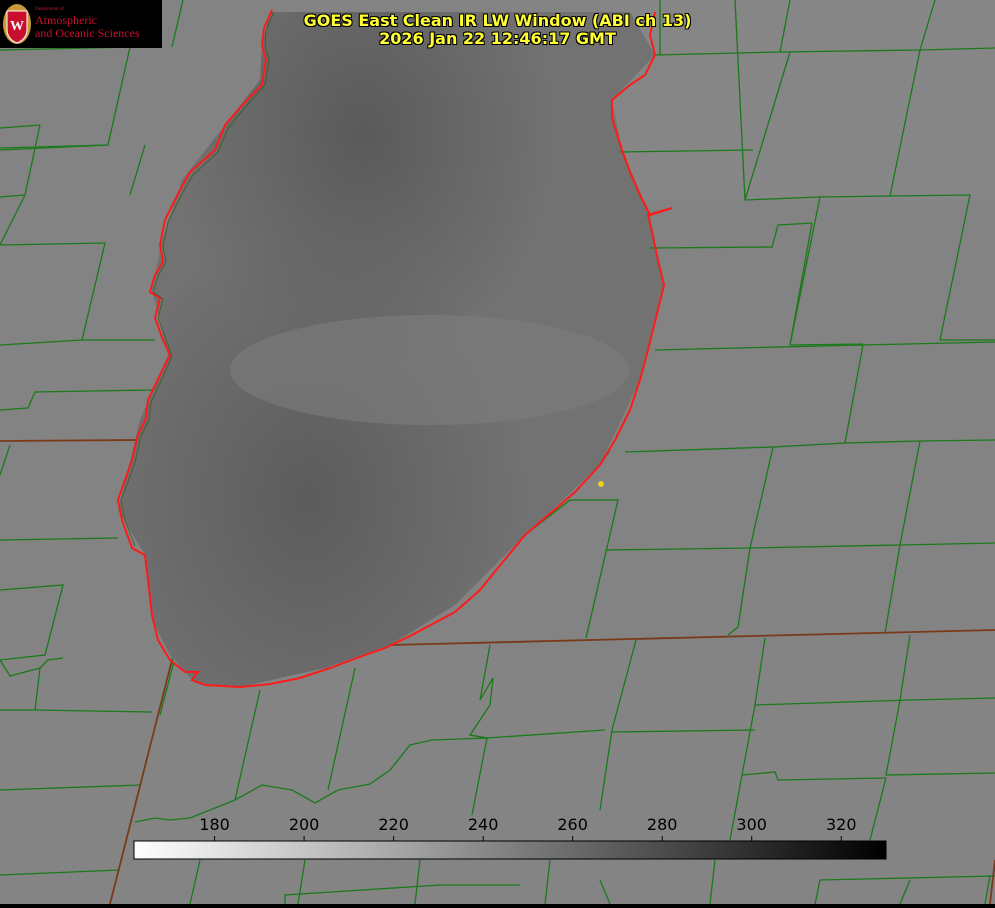 Image resolution: width=995 pixels, height=908 pixels. I want to click on colorbar, so click(510, 850).